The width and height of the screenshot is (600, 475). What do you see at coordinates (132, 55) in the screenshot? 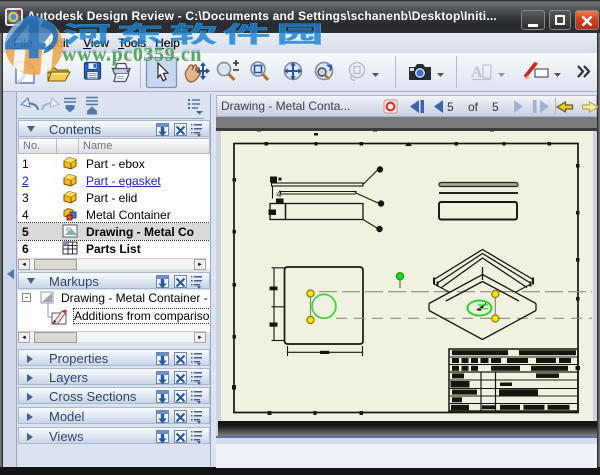
I see `svg-text: www.pc0359.cn` at bounding box center [132, 55].